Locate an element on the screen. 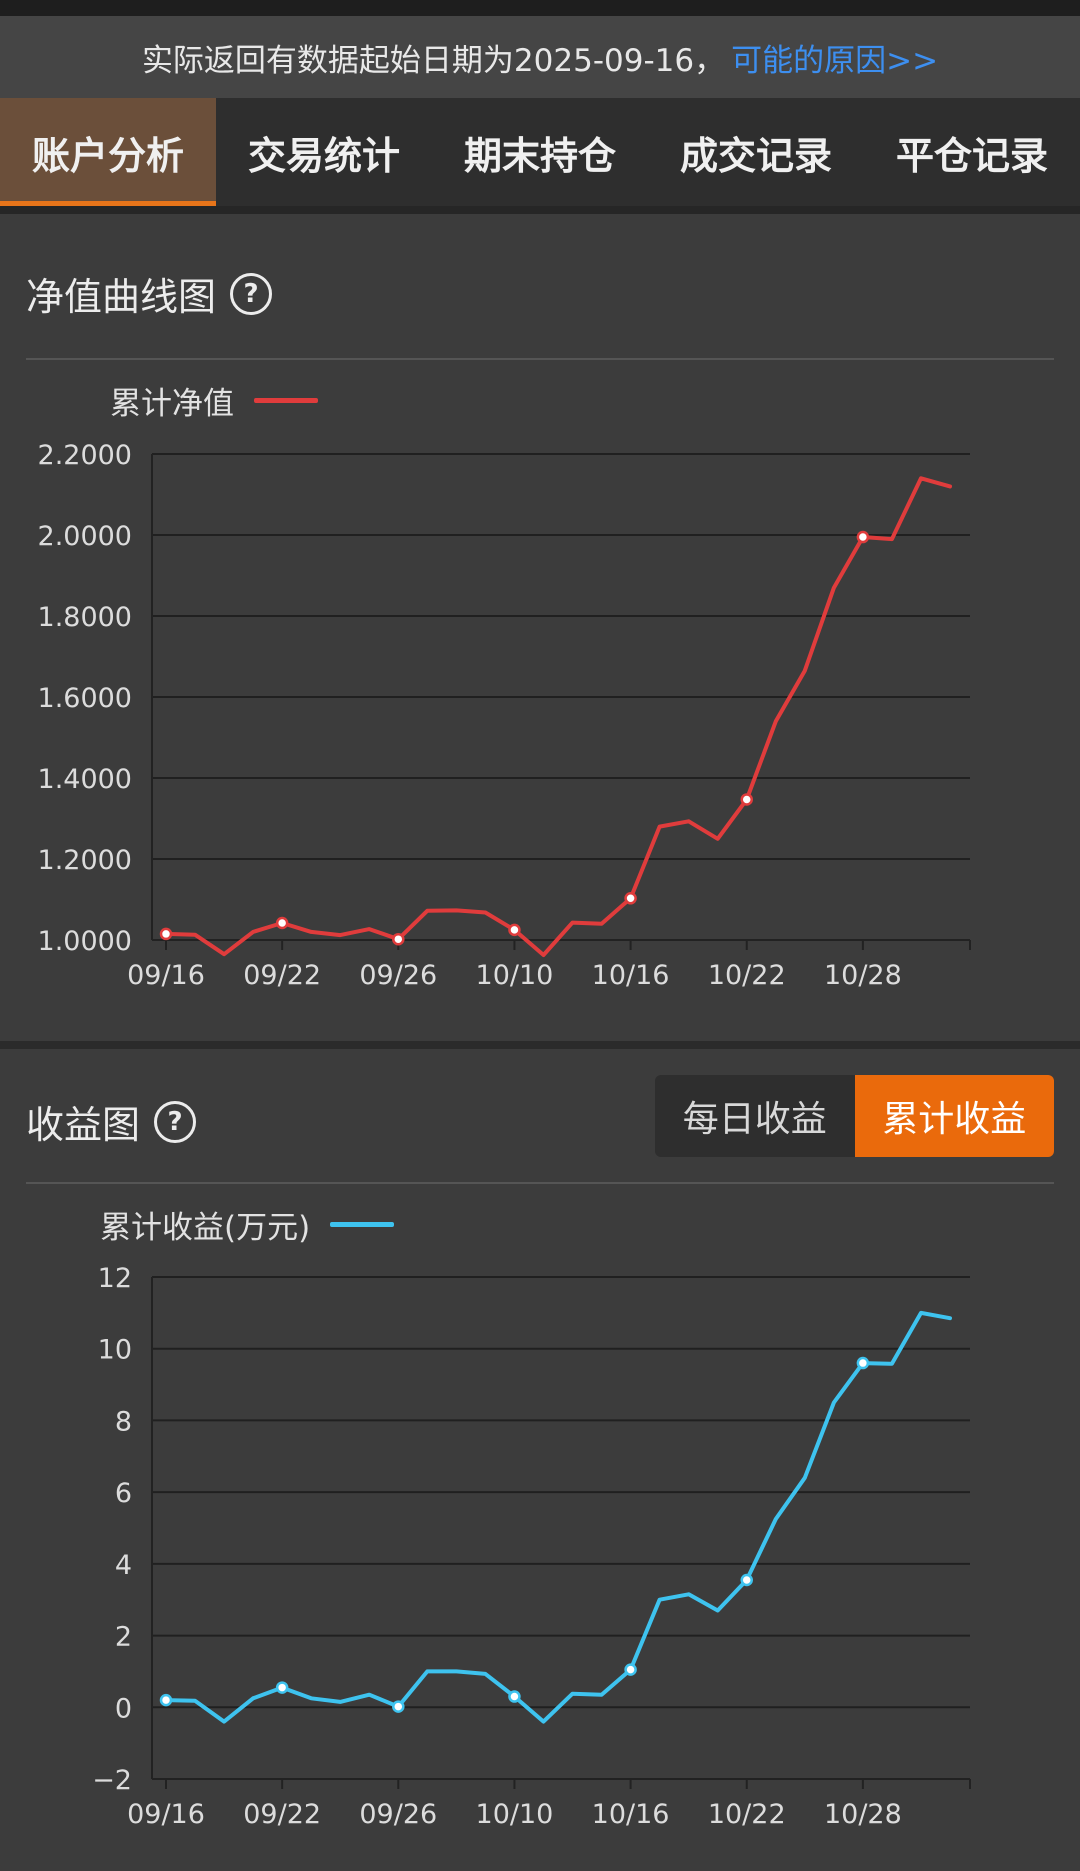  y-tick-label: 1.8000 is located at coordinates (85, 617).